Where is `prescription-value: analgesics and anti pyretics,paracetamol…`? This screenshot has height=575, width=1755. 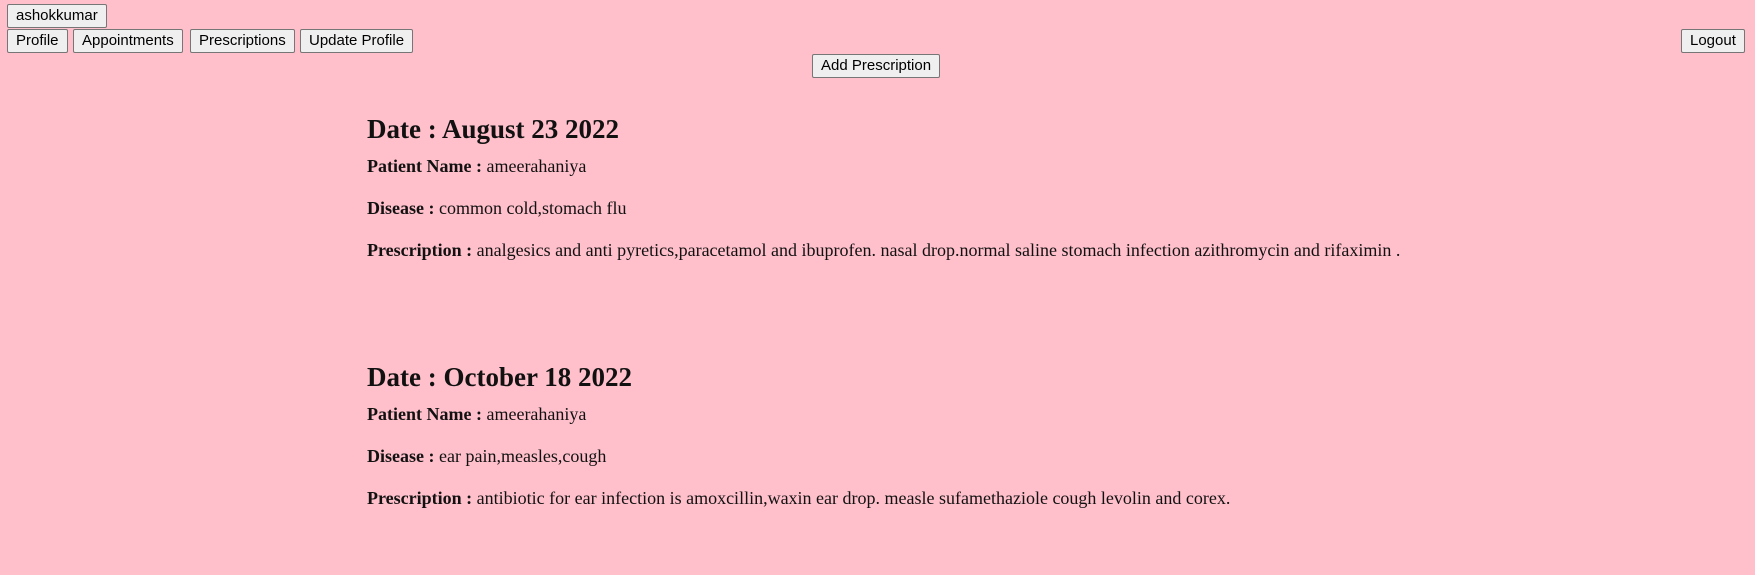 prescription-value: analgesics and anti pyretics,paracetamol… is located at coordinates (938, 250).